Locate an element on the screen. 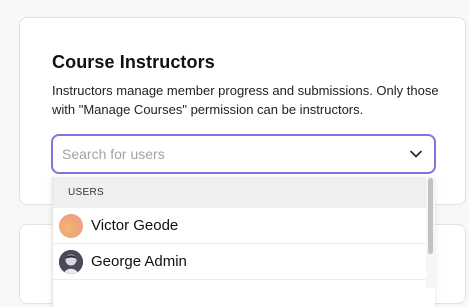 The height and width of the screenshot is (307, 469). user-search-select is located at coordinates (243, 154).